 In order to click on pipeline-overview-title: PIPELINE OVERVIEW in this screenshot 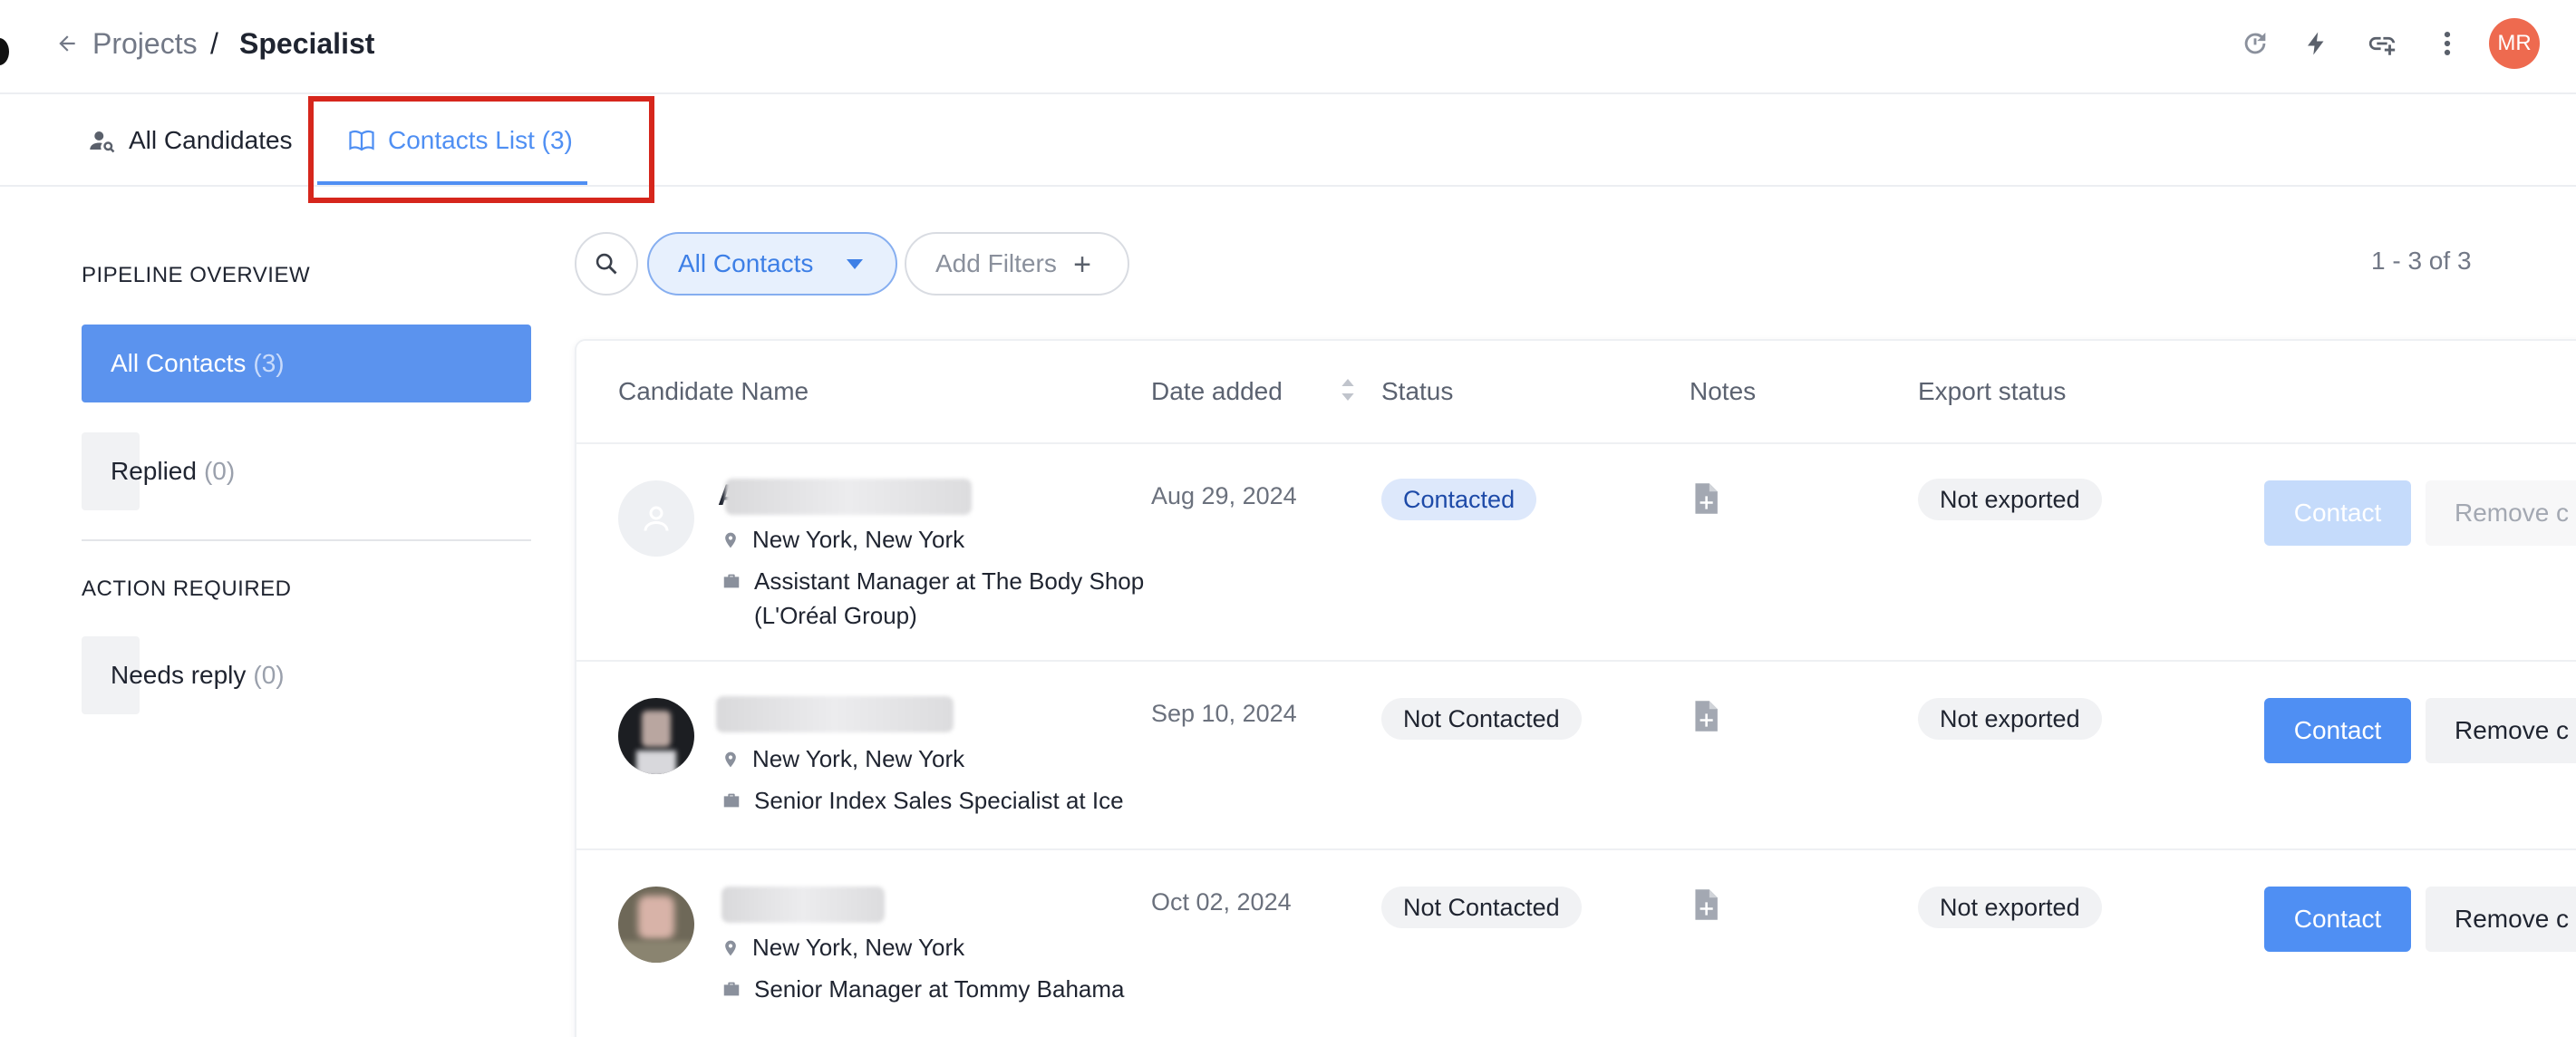, I will do `click(196, 275)`.